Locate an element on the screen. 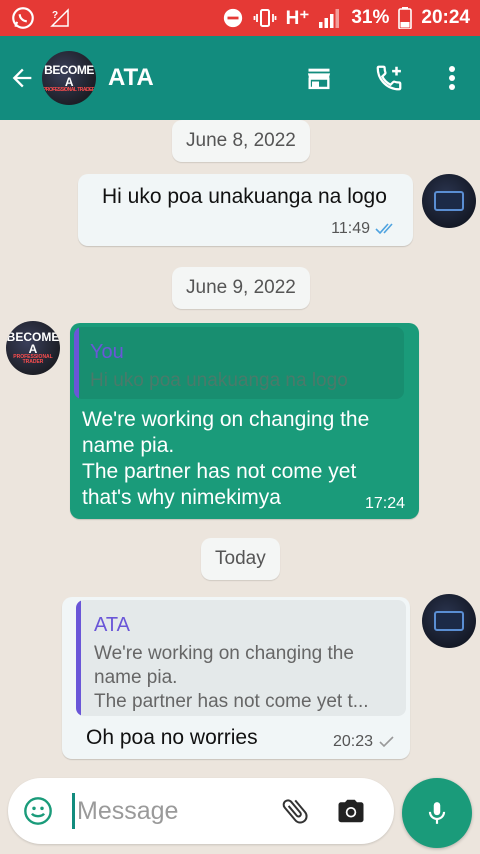 This screenshot has height=854, width=480. phone-add-icon is located at coordinates (389, 78).